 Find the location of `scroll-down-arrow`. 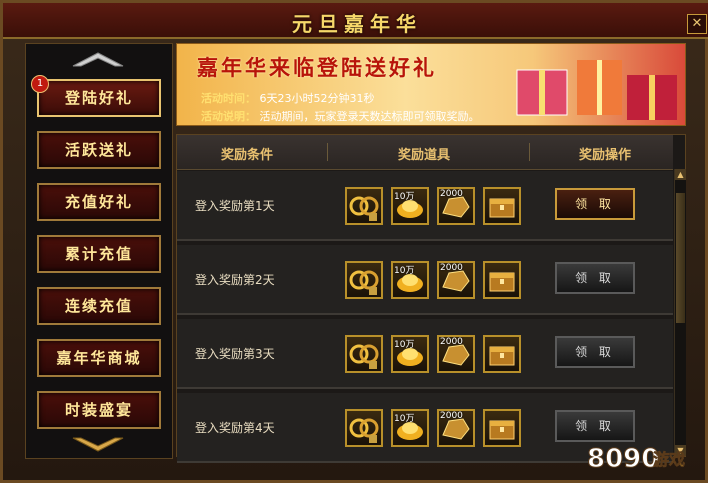

scroll-down-arrow is located at coordinates (98, 445).